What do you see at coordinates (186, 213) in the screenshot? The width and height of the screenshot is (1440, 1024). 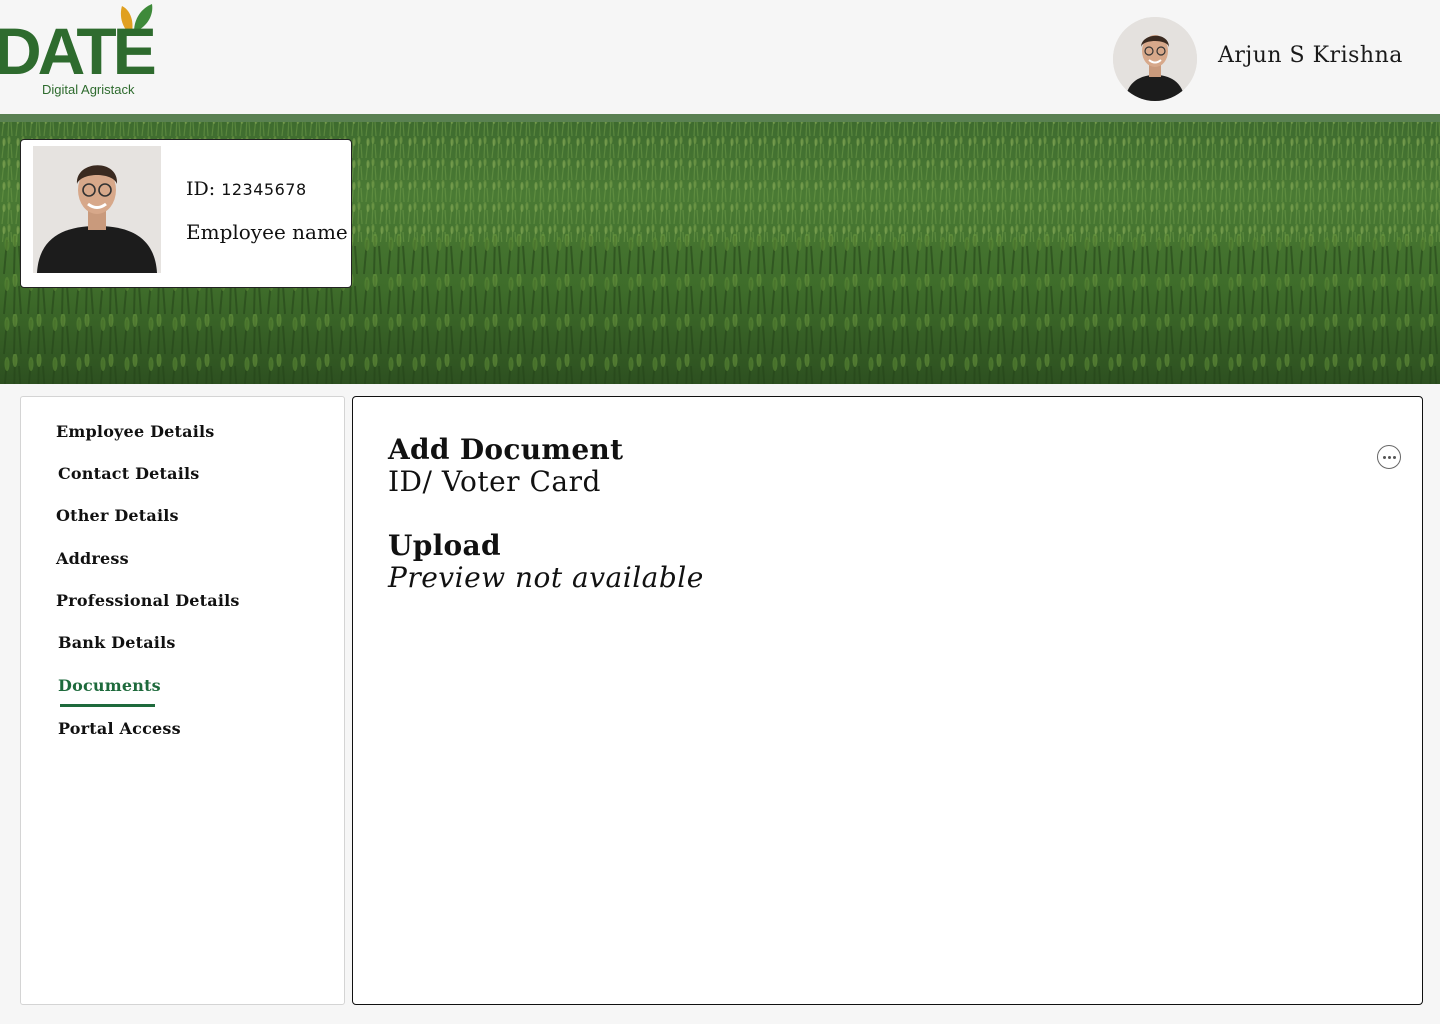 I see `profile-card: ID: 12345678 Employee name` at bounding box center [186, 213].